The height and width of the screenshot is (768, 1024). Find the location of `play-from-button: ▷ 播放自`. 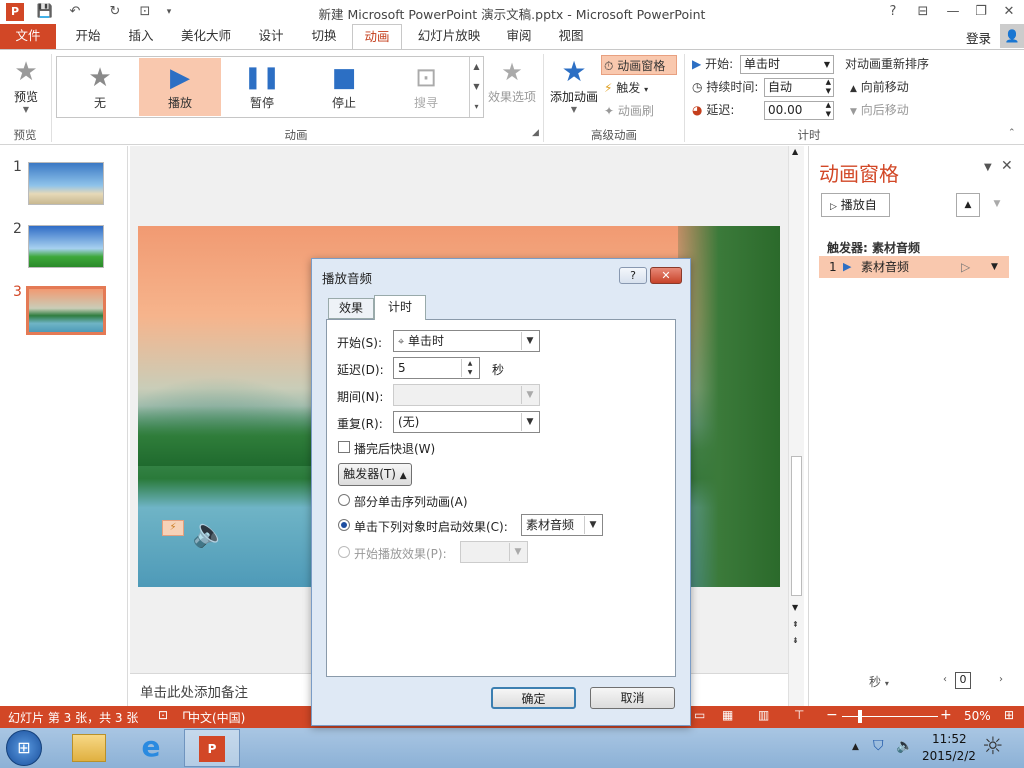

play-from-button: ▷ 播放自 is located at coordinates (855, 205).